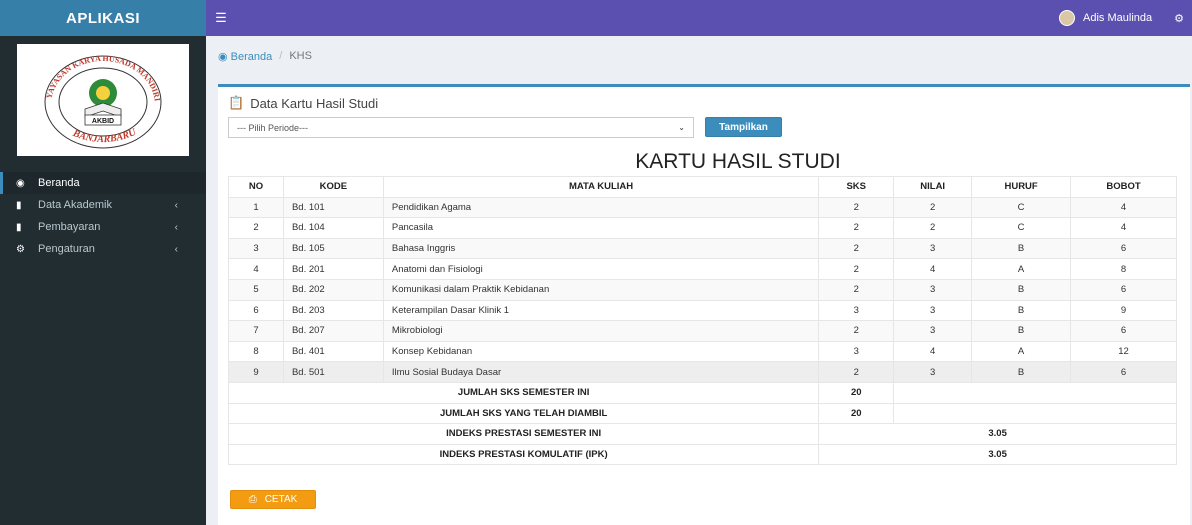 Image resolution: width=1192 pixels, height=525 pixels. I want to click on sidebar-item-label: Beranda, so click(59, 183).